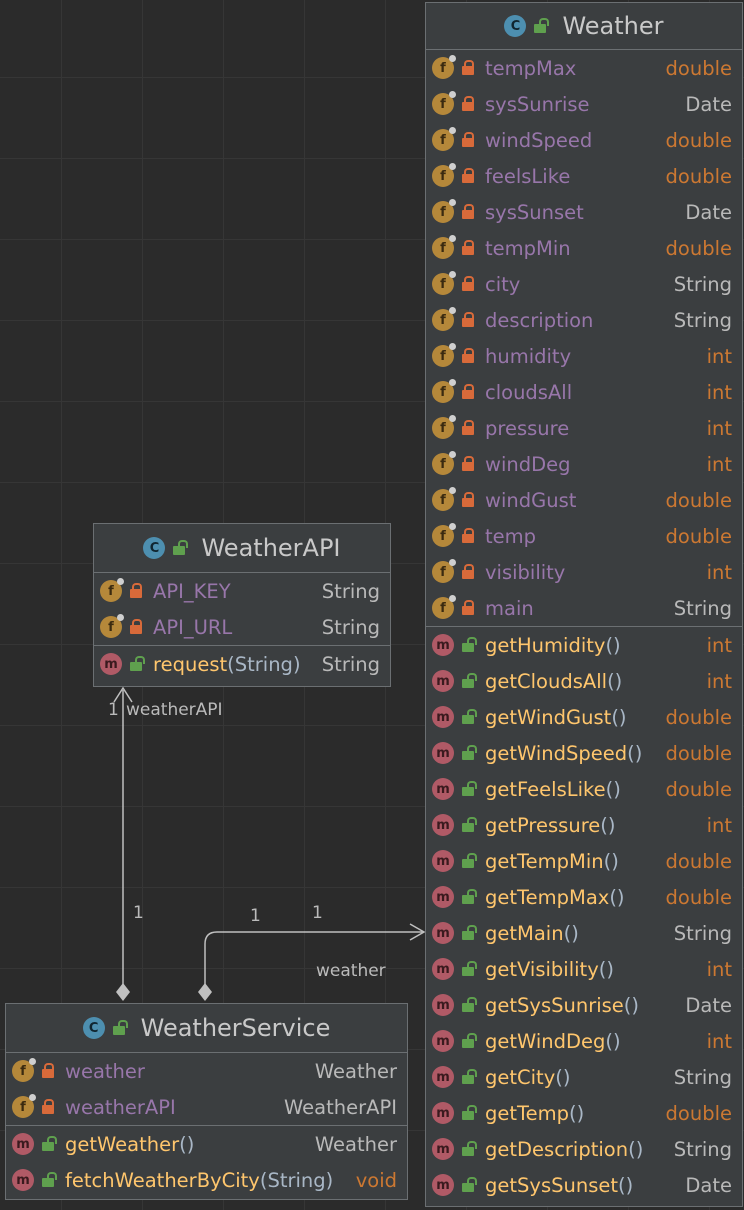  Describe the element at coordinates (584, 140) in the screenshot. I see `field-row: f windSpeed double` at that location.